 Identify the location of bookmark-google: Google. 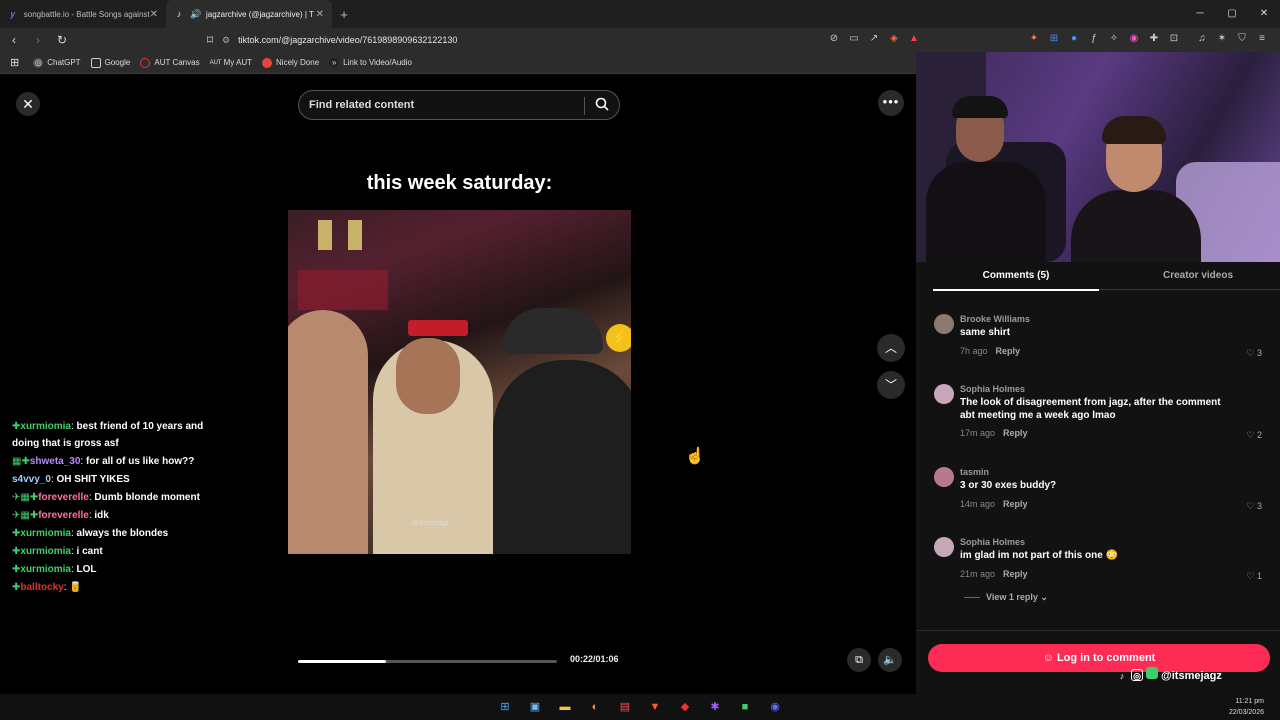
(110, 62).